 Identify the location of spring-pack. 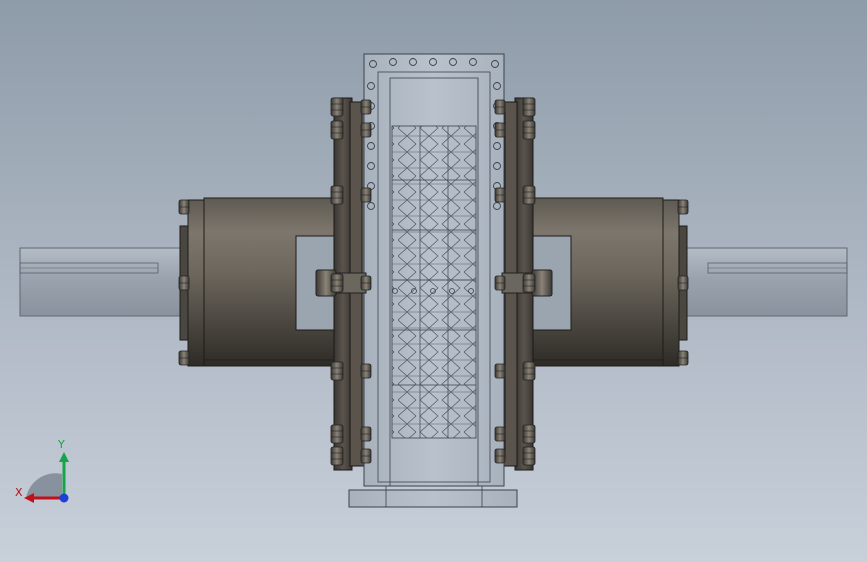
(434, 282).